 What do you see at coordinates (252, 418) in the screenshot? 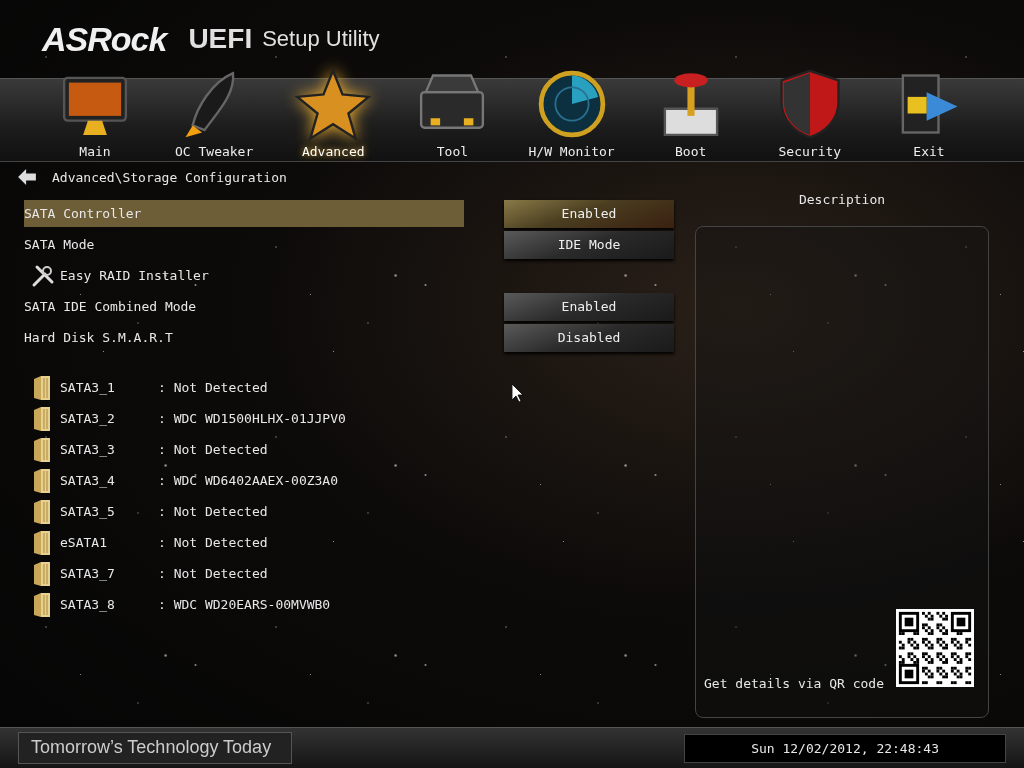
I see `device-status: : WDC WD1500HLHX-01JJPV0` at bounding box center [252, 418].